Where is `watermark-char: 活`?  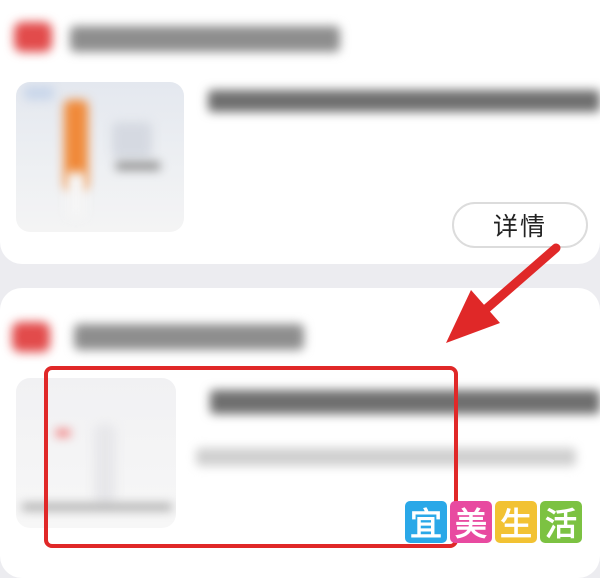 watermark-char: 活 is located at coordinates (561, 522).